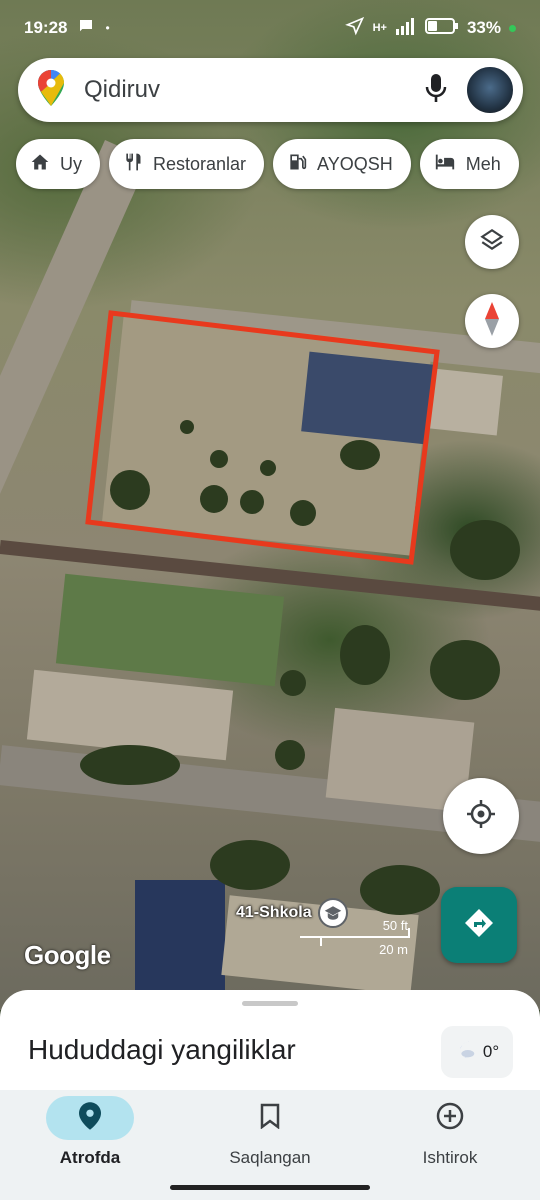  I want to click on chip-label: Uy, so click(71, 163).